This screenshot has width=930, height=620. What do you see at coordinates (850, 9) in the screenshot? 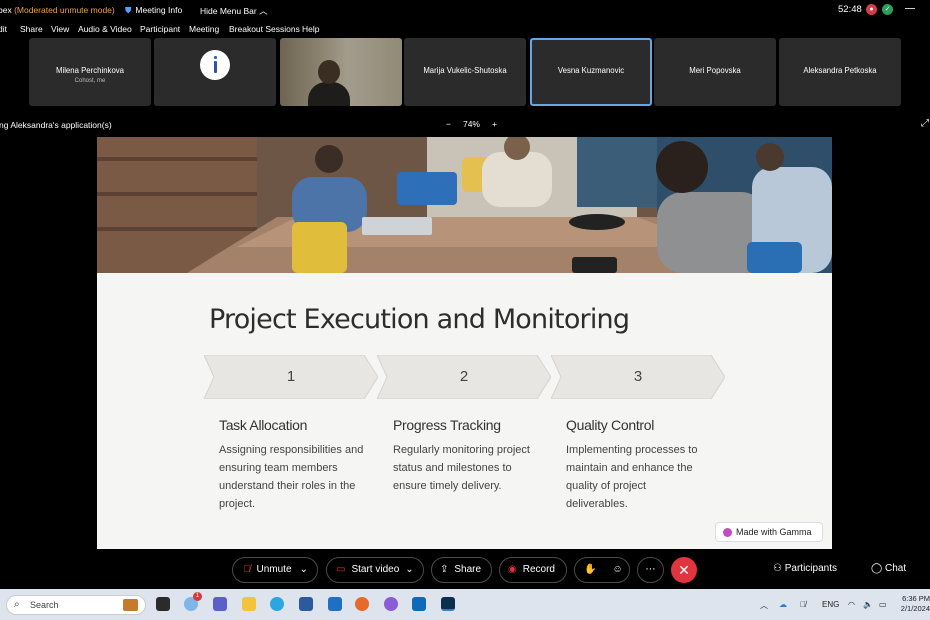
I see `meeting-timer: 52:48` at bounding box center [850, 9].